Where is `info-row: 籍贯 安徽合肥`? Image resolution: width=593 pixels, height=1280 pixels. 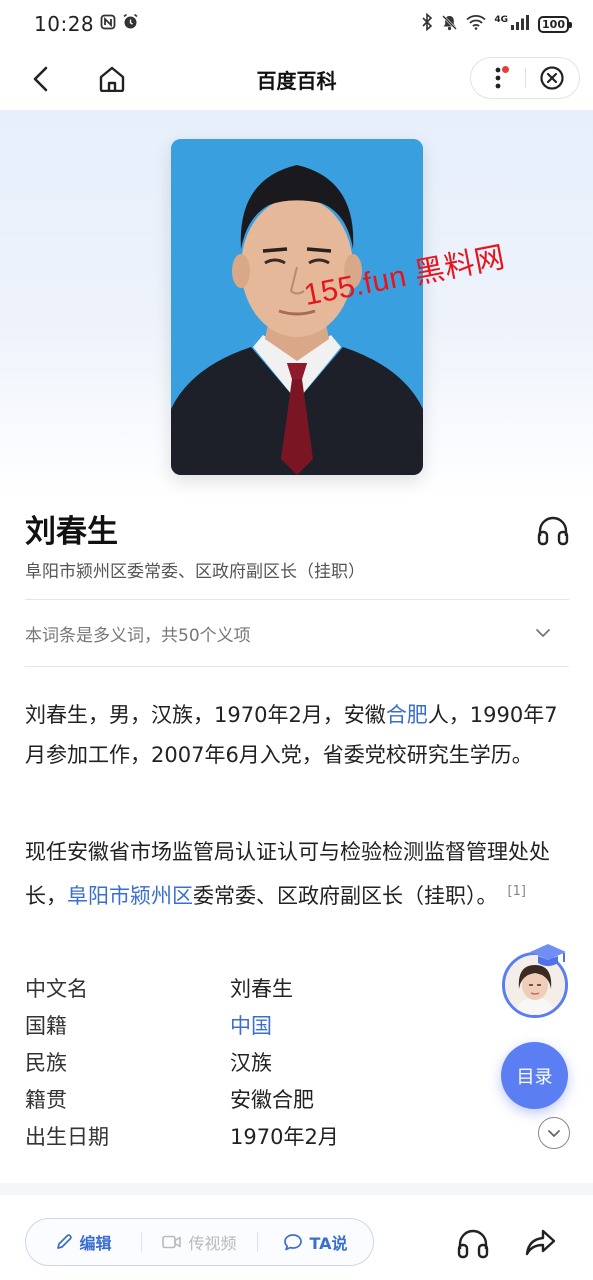 info-row: 籍贯 安徽合肥 is located at coordinates (255, 1098).